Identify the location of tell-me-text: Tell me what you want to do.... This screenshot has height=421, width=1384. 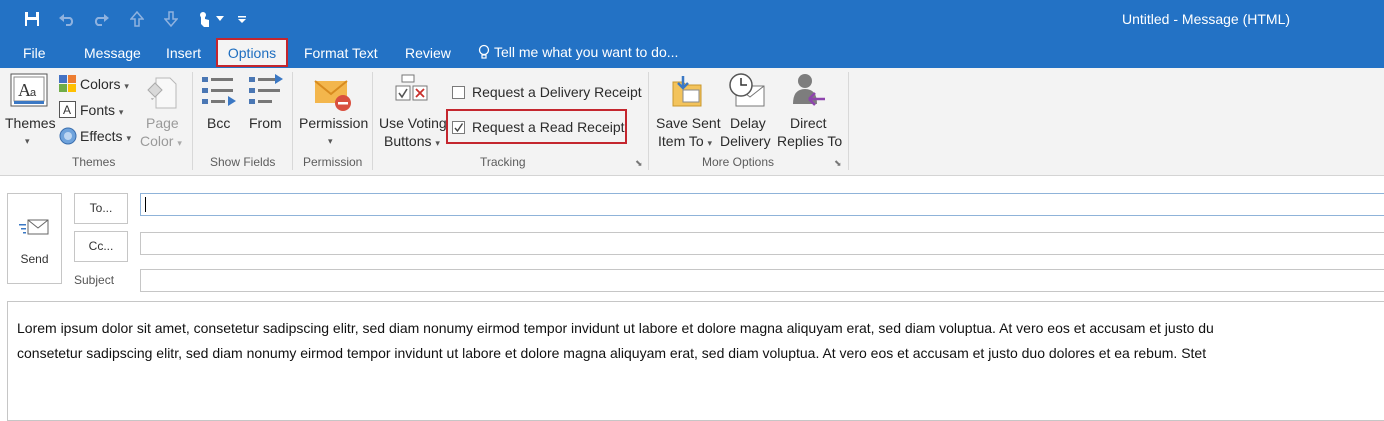
(586, 52).